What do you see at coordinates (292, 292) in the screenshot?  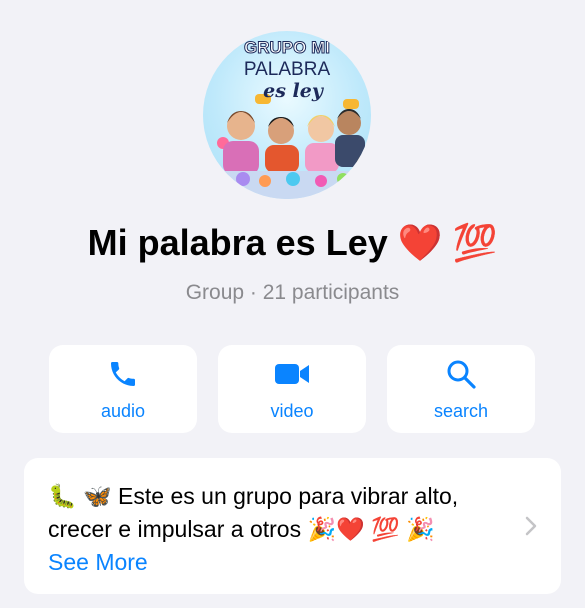 I see `group-subtitle: Group · 21 participants` at bounding box center [292, 292].